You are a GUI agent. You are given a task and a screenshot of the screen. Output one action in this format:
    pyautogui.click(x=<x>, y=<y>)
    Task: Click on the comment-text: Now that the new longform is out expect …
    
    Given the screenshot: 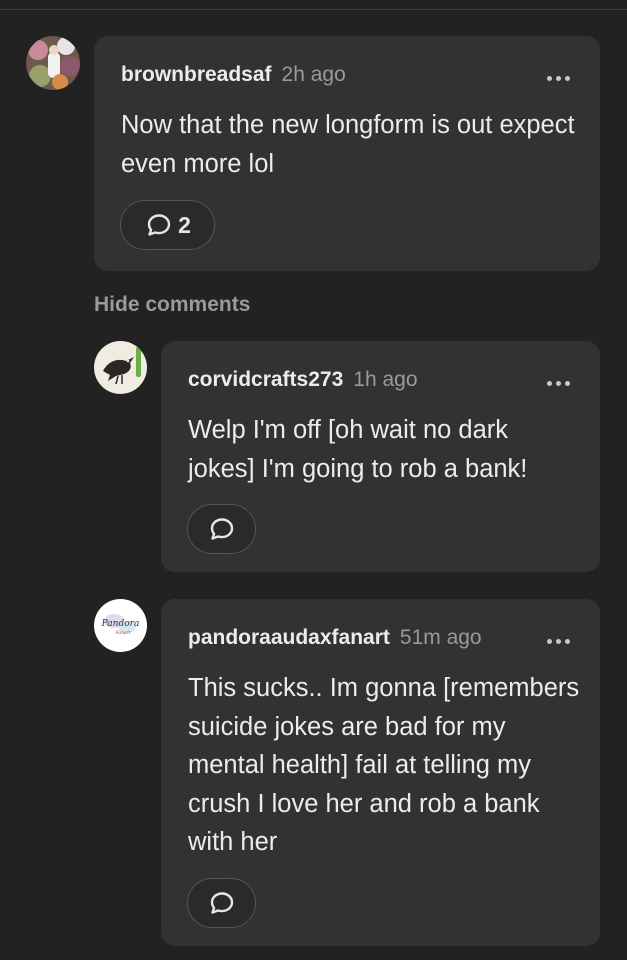 What is the action you would take?
    pyautogui.click(x=348, y=144)
    